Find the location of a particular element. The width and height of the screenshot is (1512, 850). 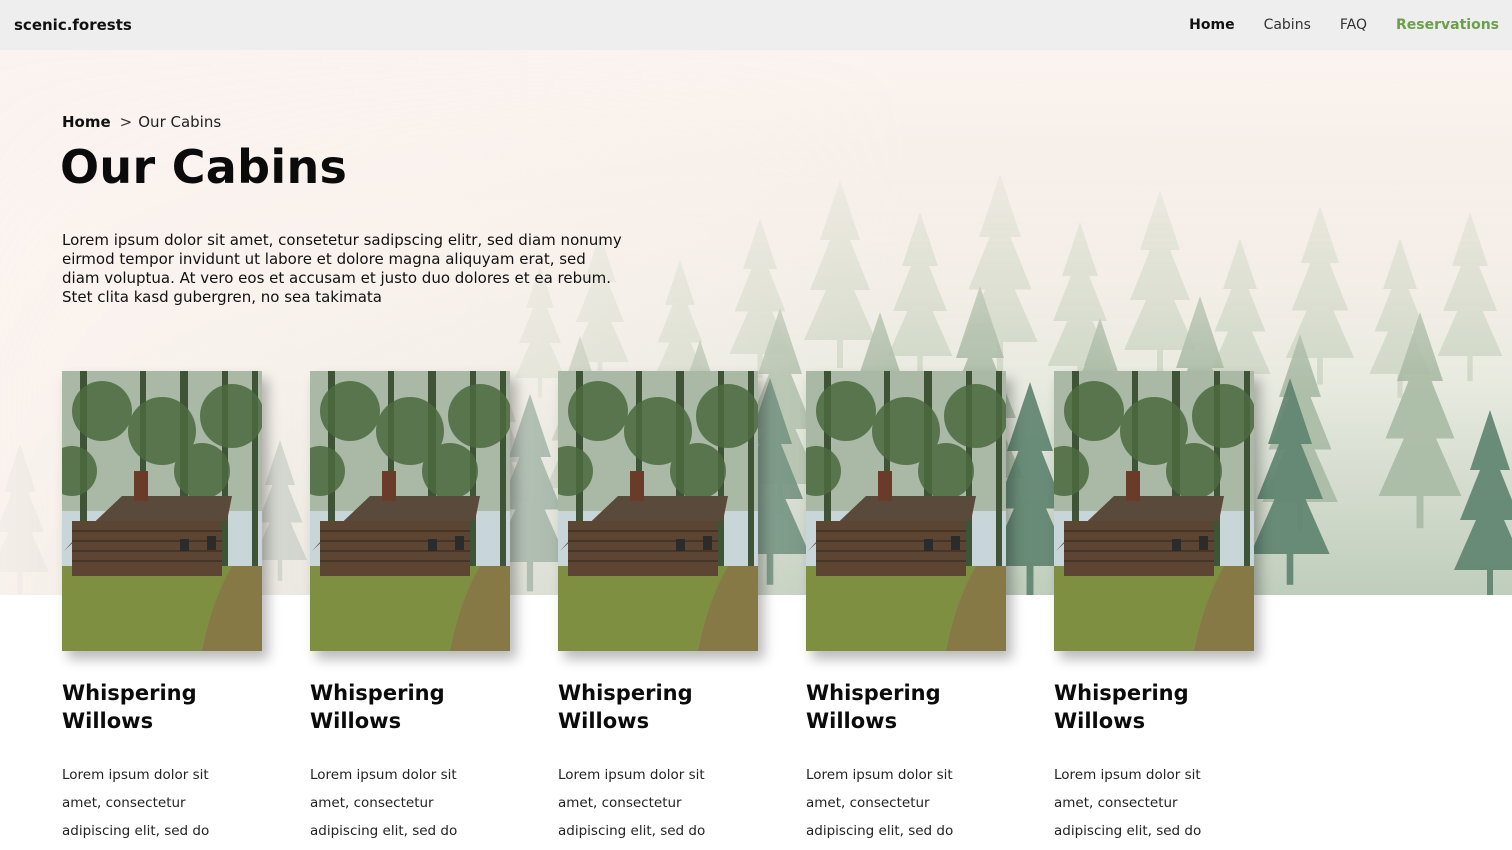

nav-link-reservations: Reservations is located at coordinates (1447, 25).